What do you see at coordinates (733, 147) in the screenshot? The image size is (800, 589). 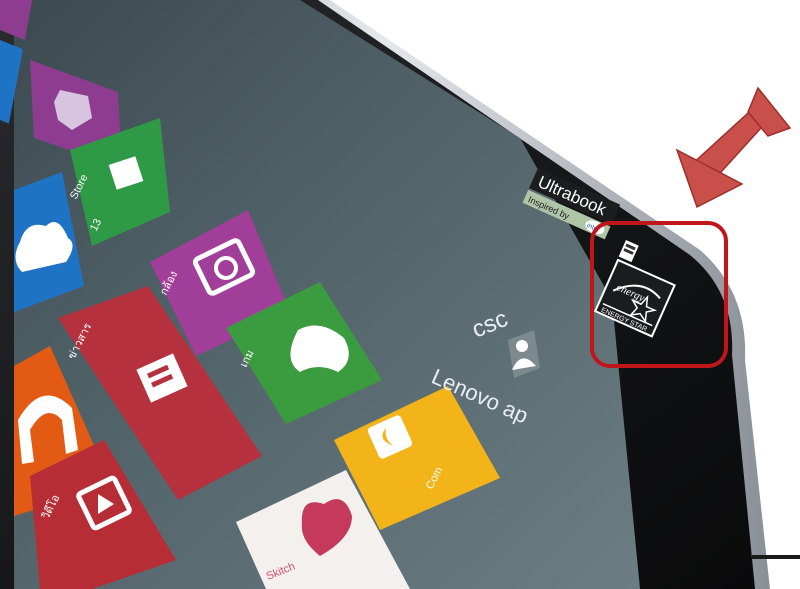 I see `pointer-arrow` at bounding box center [733, 147].